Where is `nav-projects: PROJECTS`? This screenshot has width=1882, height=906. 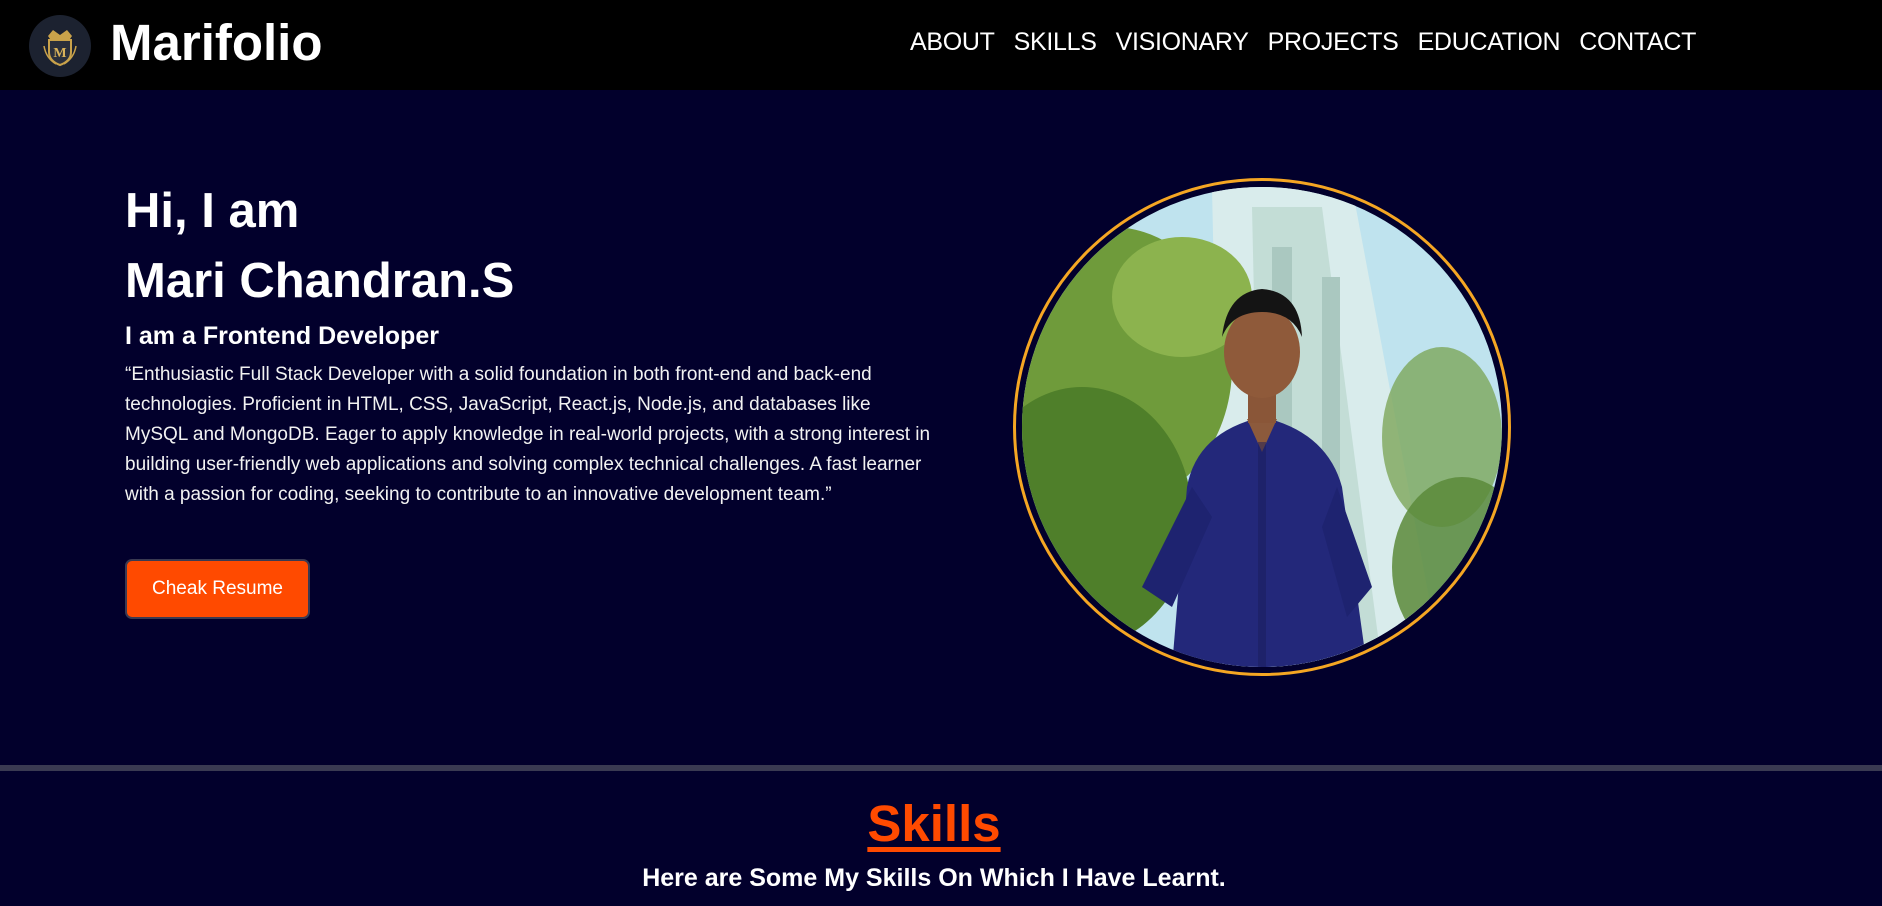 nav-projects: PROJECTS is located at coordinates (1333, 42).